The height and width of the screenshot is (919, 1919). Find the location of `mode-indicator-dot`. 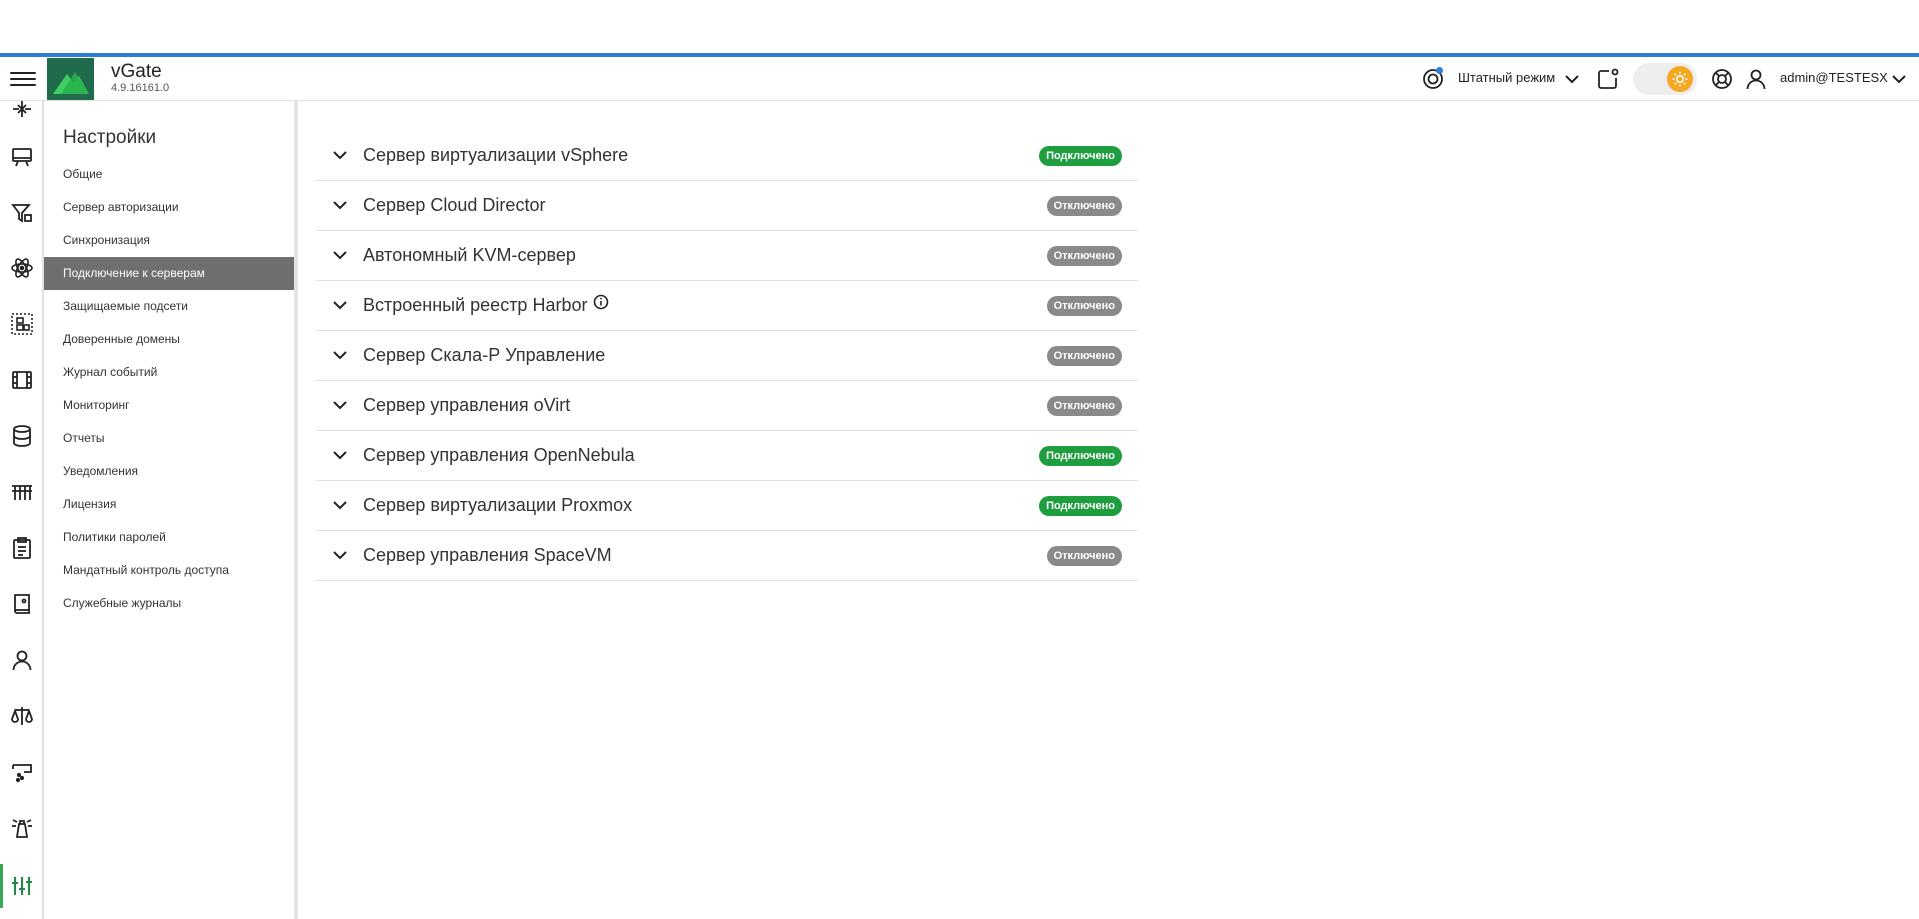

mode-indicator-dot is located at coordinates (1439, 70).